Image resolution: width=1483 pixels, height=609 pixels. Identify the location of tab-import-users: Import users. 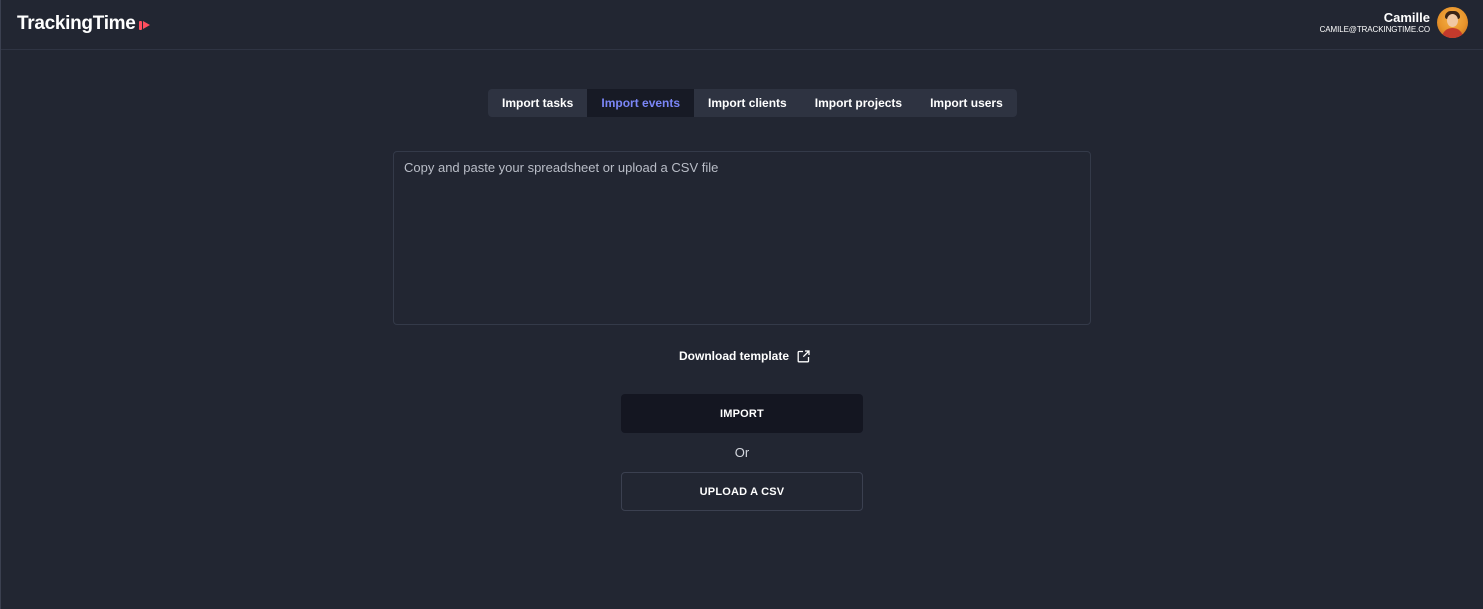
(966, 103).